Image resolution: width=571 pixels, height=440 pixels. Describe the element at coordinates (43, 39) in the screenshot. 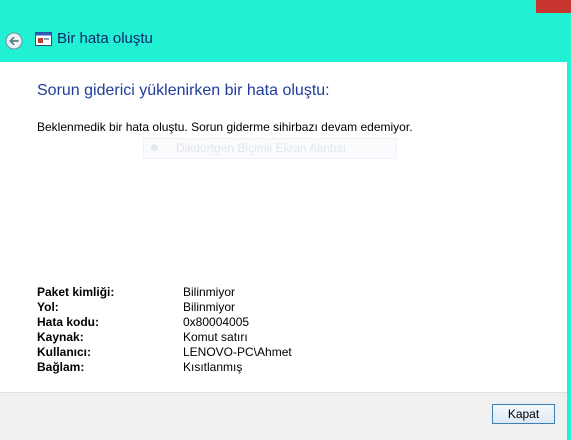

I see `troubleshooter-app-icon` at that location.